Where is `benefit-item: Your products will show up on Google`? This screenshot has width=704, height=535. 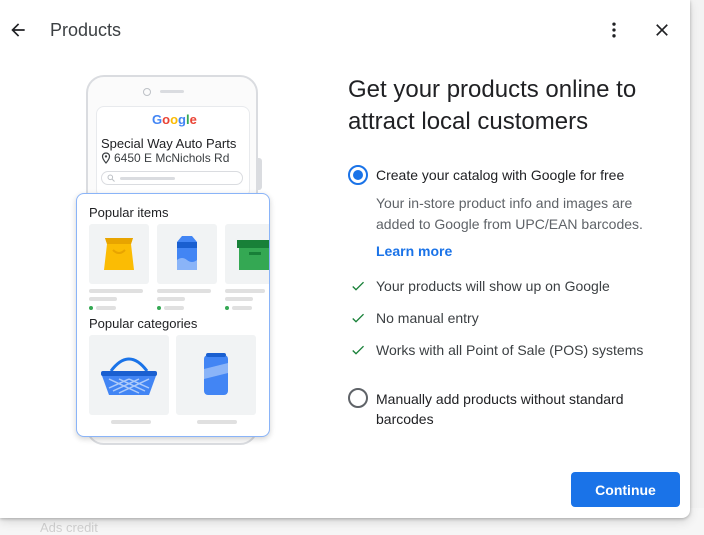
benefit-item: Your products will show up on Google is located at coordinates (480, 286).